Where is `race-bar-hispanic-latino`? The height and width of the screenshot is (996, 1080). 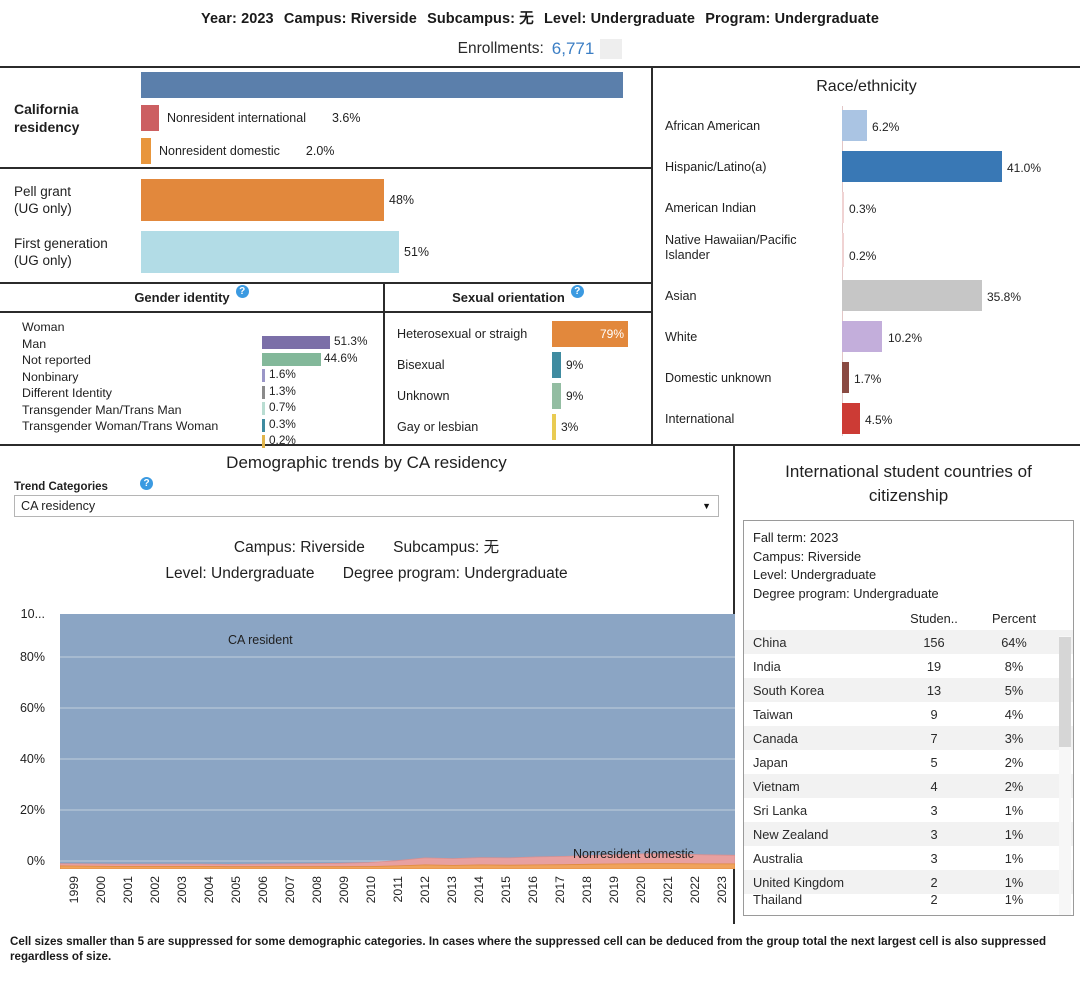 race-bar-hispanic-latino is located at coordinates (922, 166).